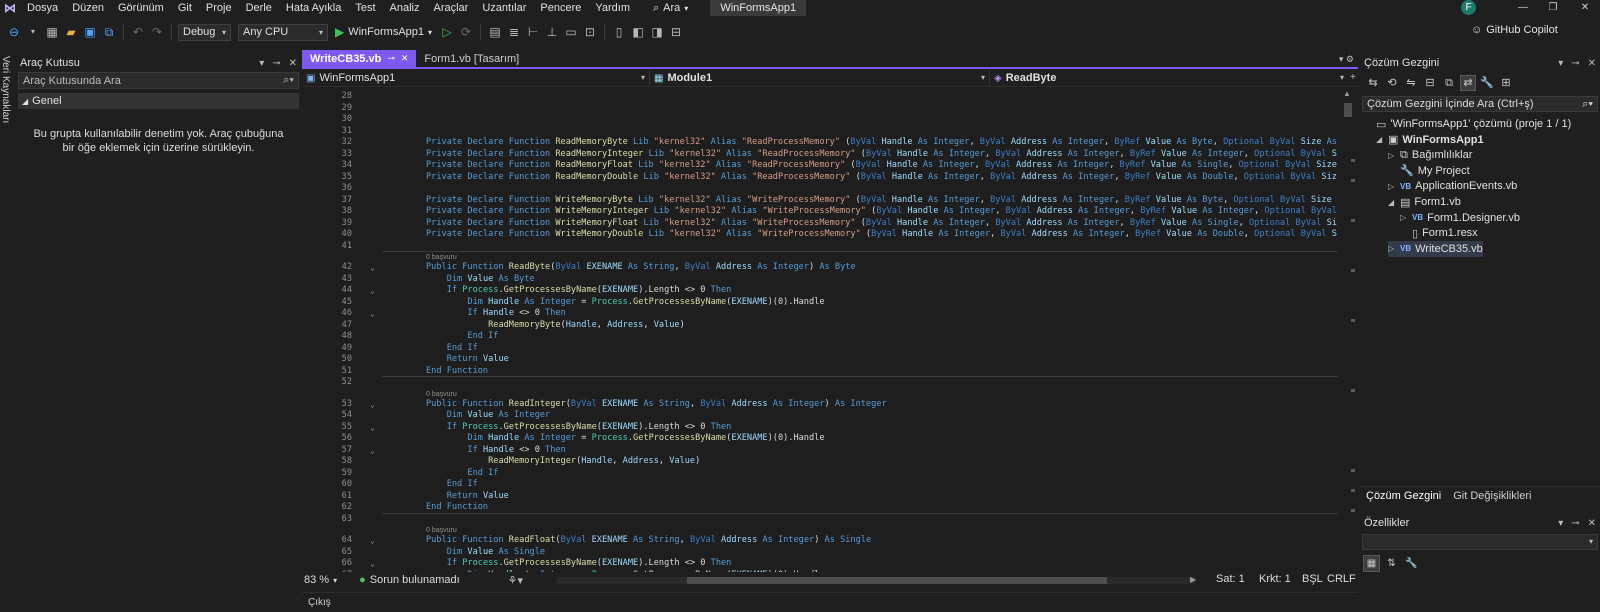 This screenshot has height=612, width=1600. What do you see at coordinates (1411, 83) in the screenshot?
I see `sync-icon: ⇋` at bounding box center [1411, 83].